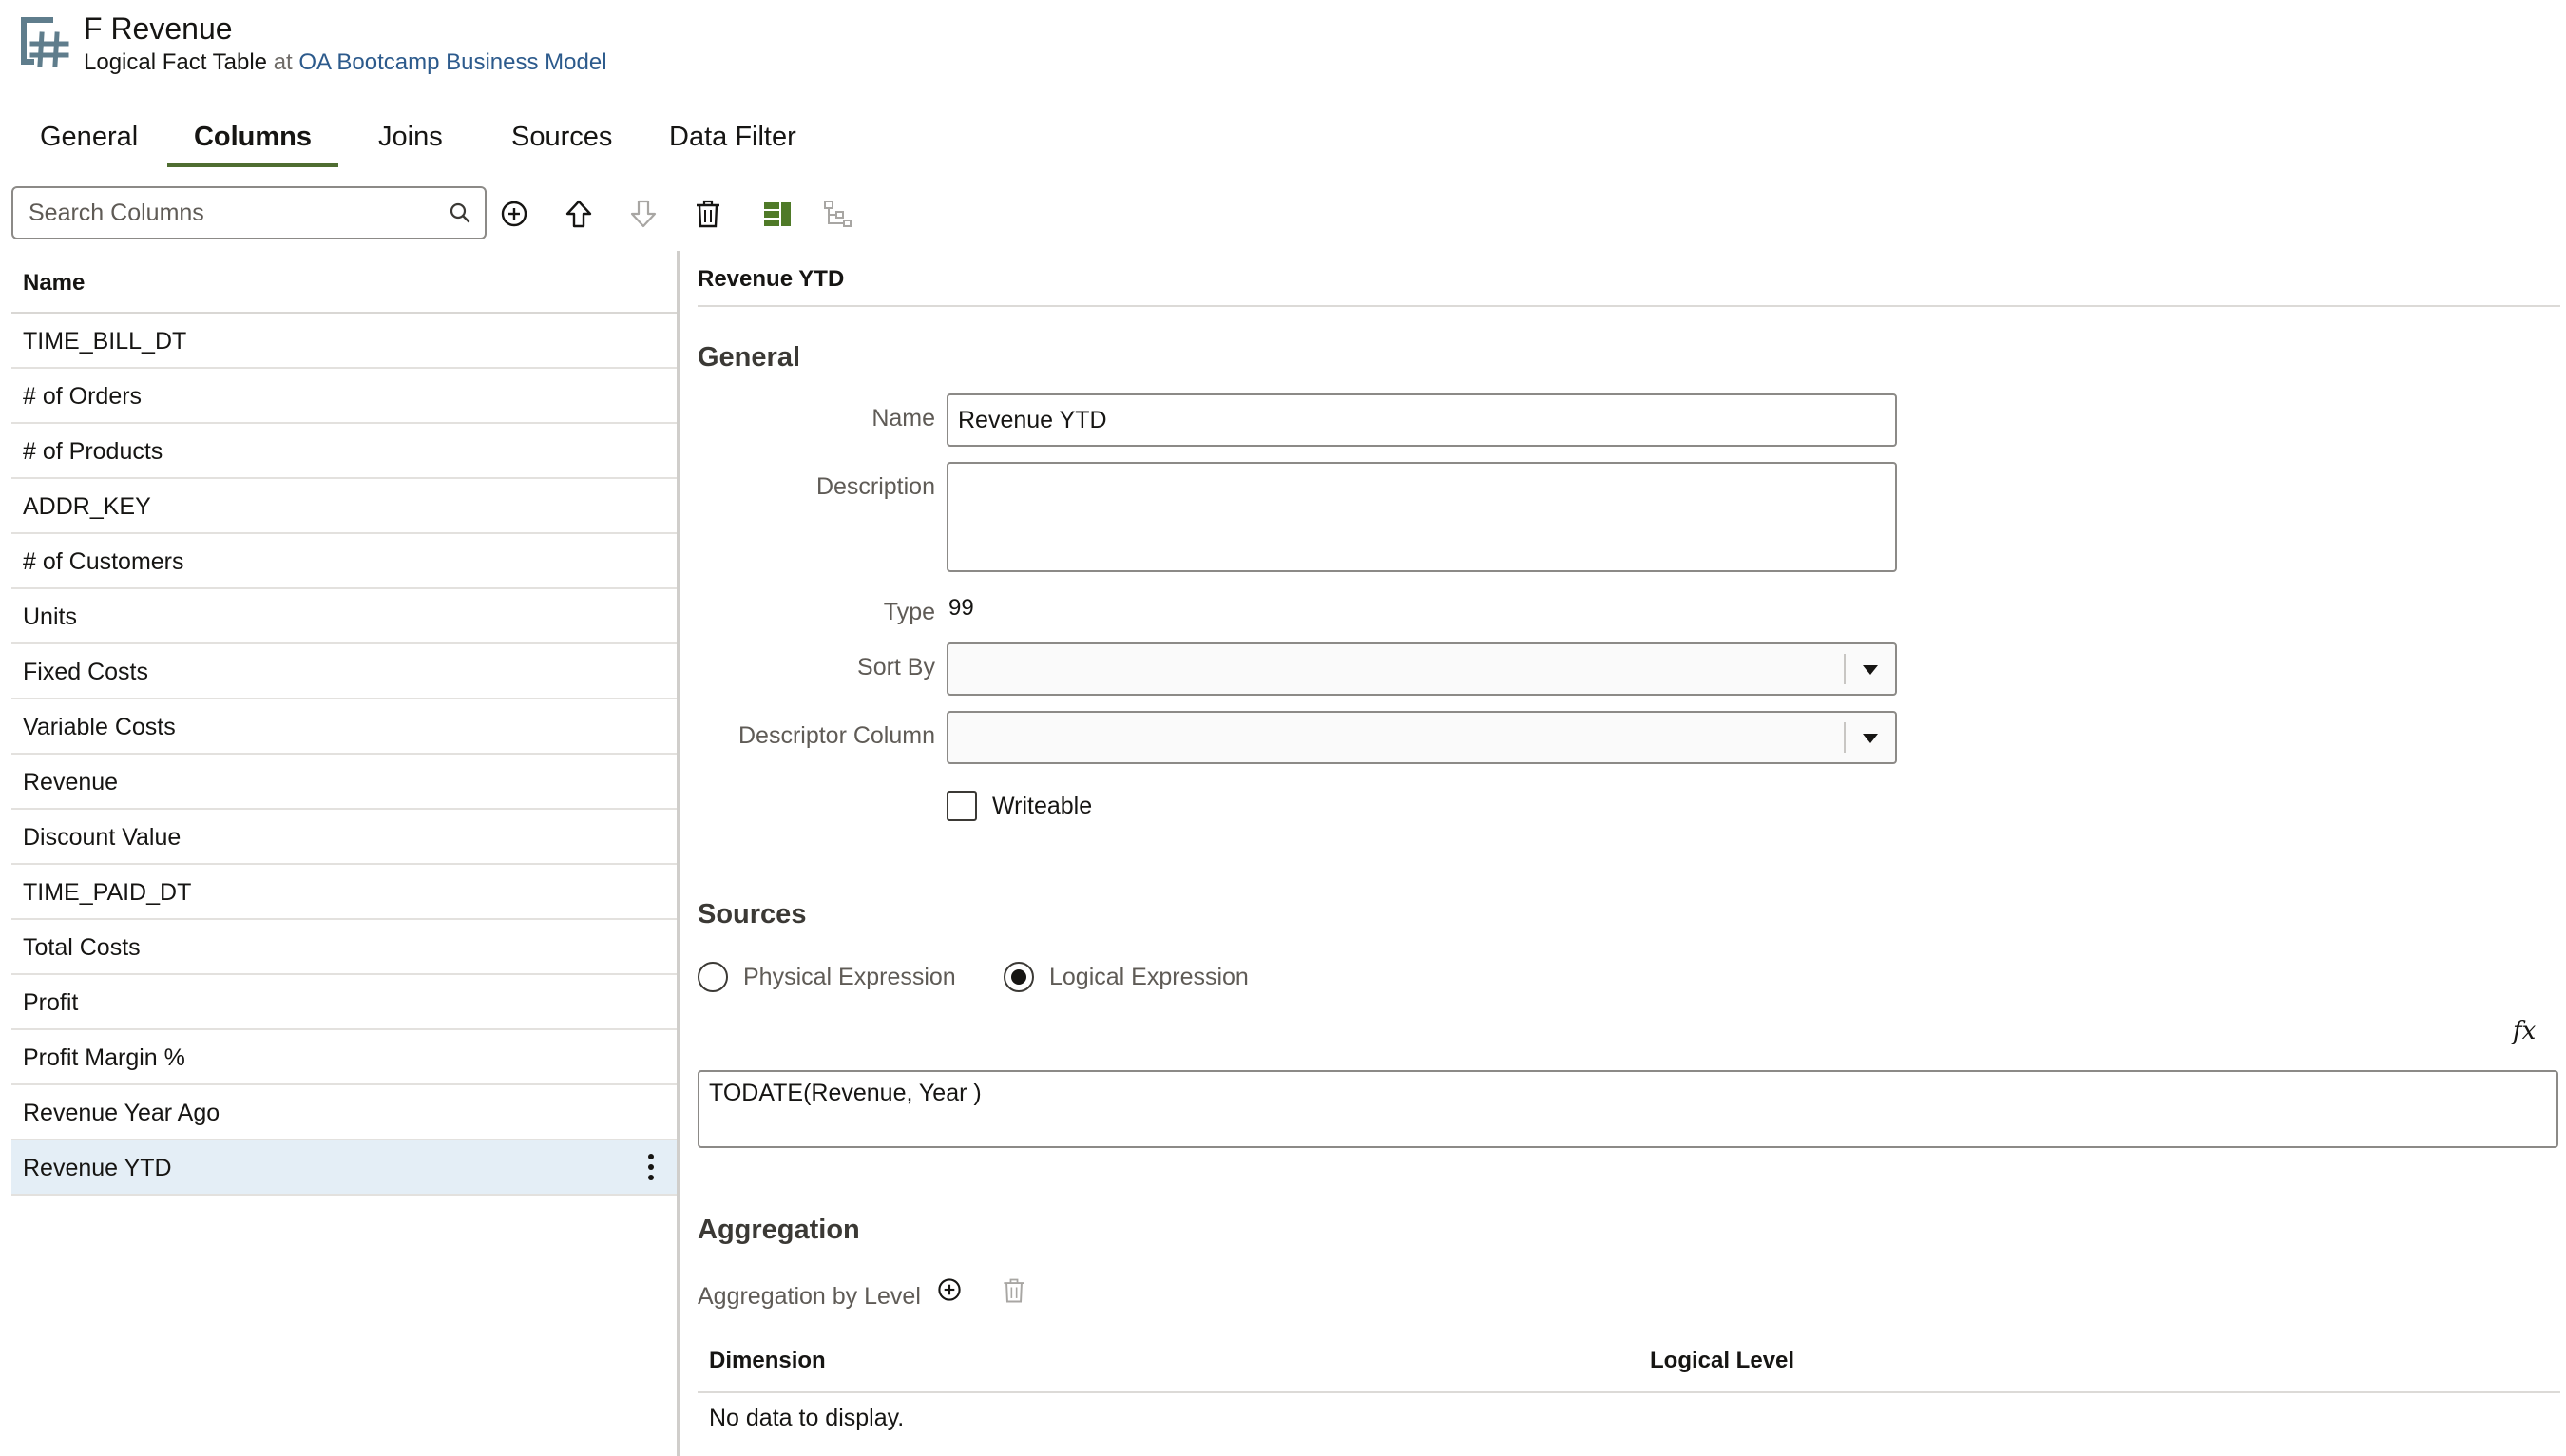  Describe the element at coordinates (344, 1057) in the screenshot. I see `list-item: Profit Margin %` at that location.